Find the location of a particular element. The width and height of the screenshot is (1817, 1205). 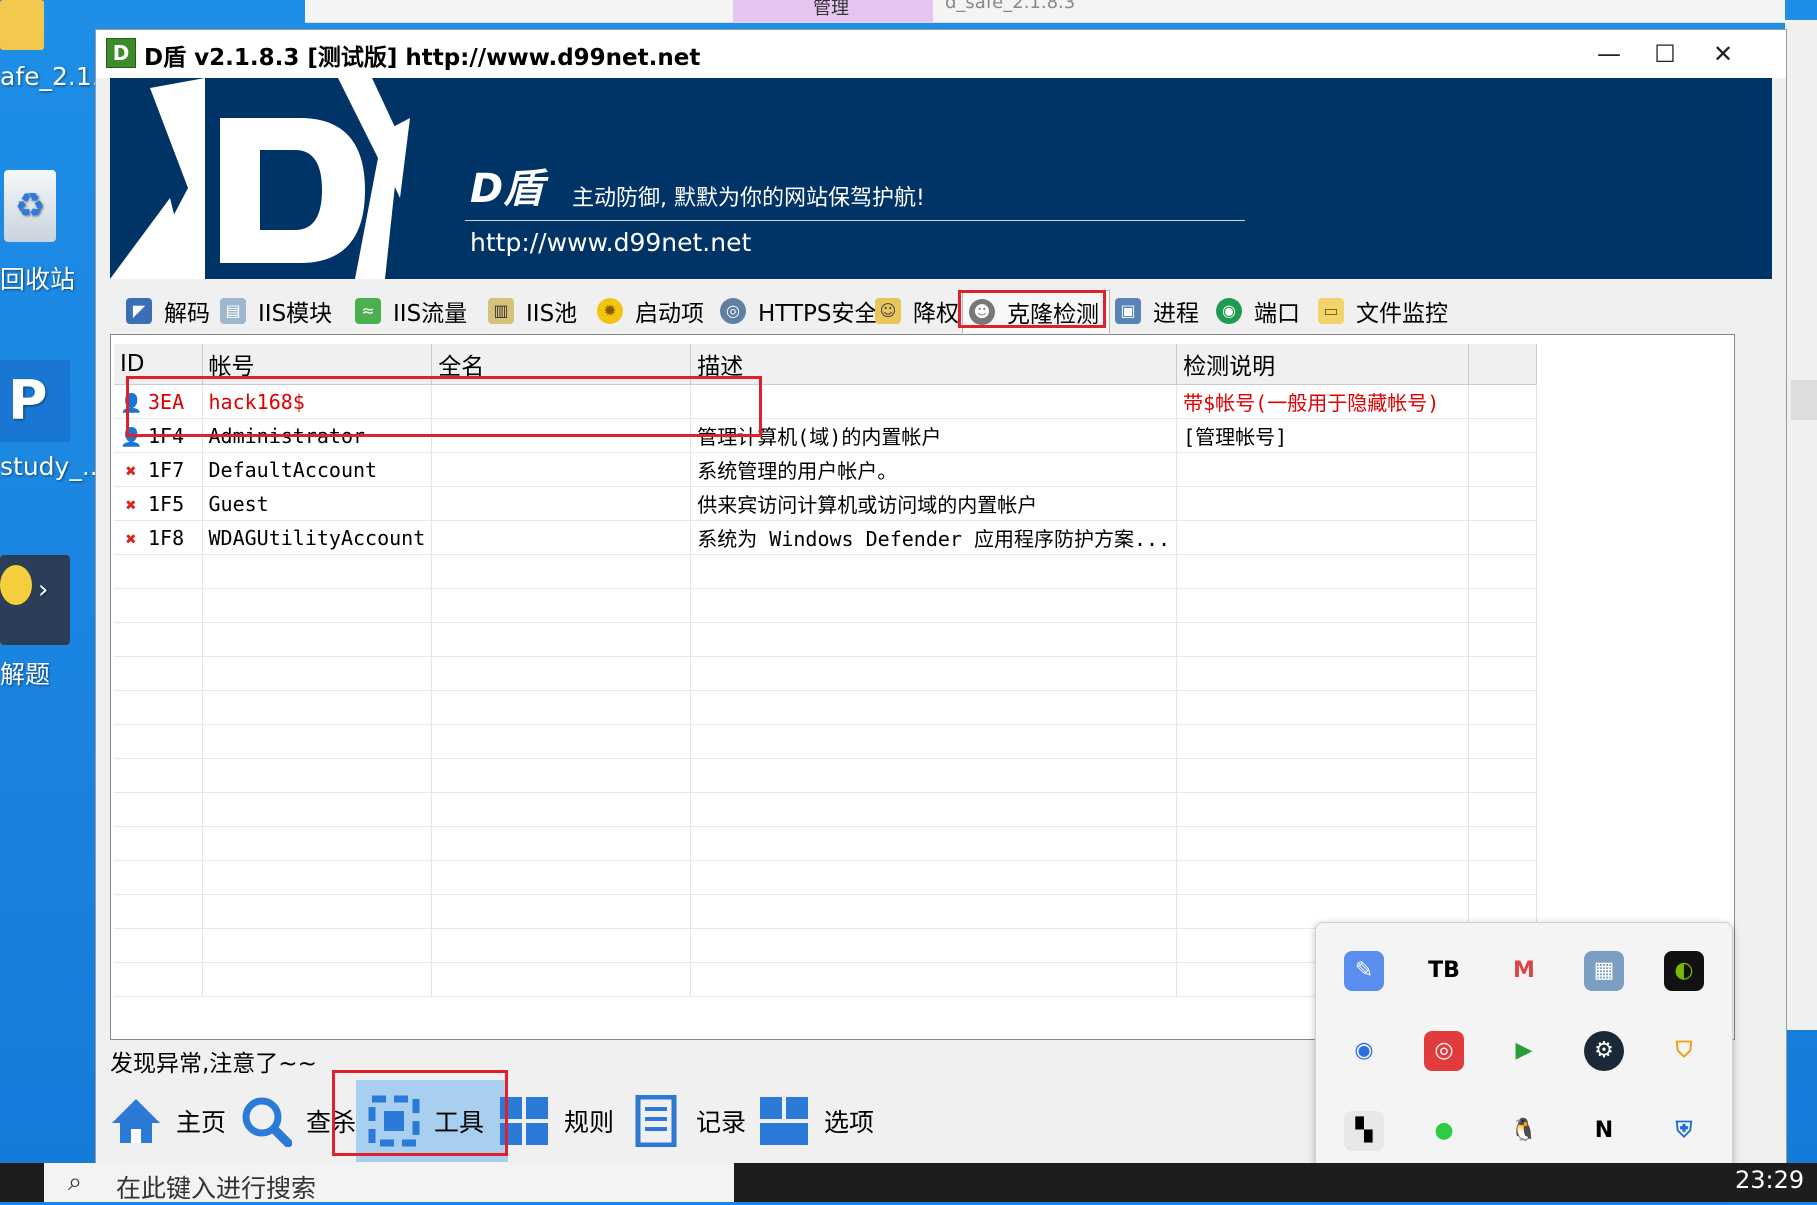

disabled-x-icon: ✖ is located at coordinates (131, 471).